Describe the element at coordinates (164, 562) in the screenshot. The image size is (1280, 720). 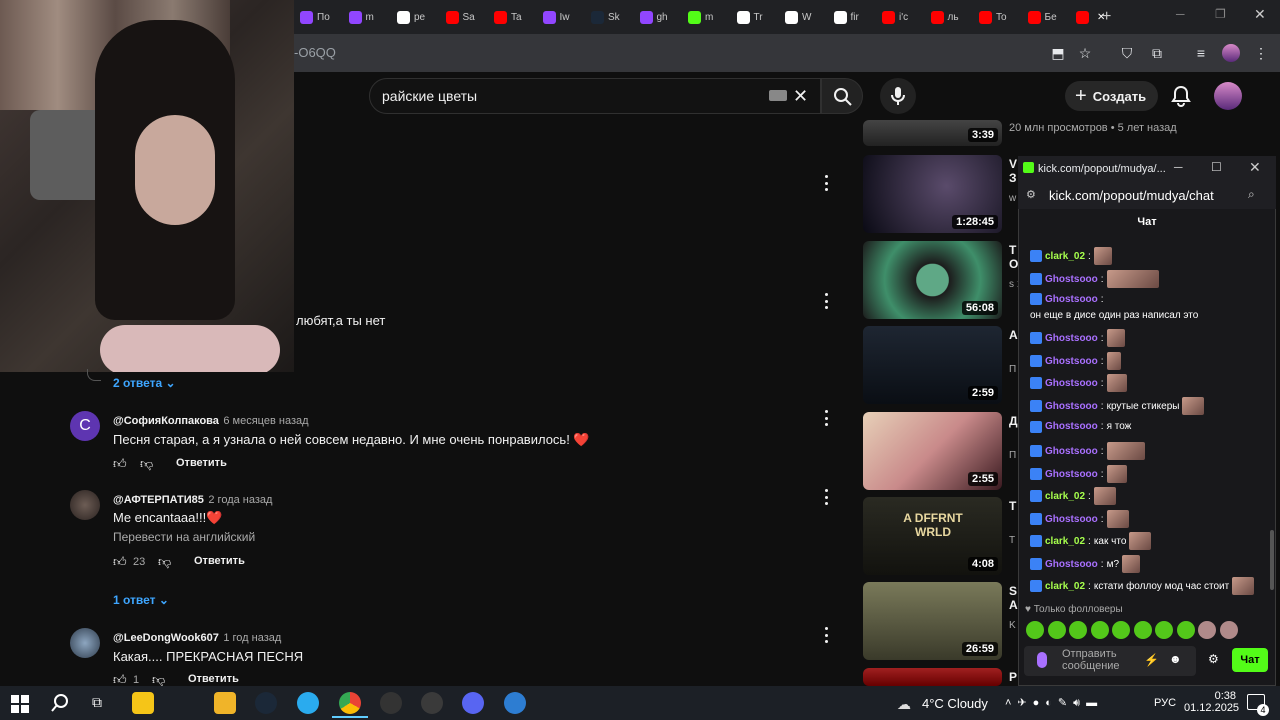
I see `dislike-icon: 👎︎` at that location.